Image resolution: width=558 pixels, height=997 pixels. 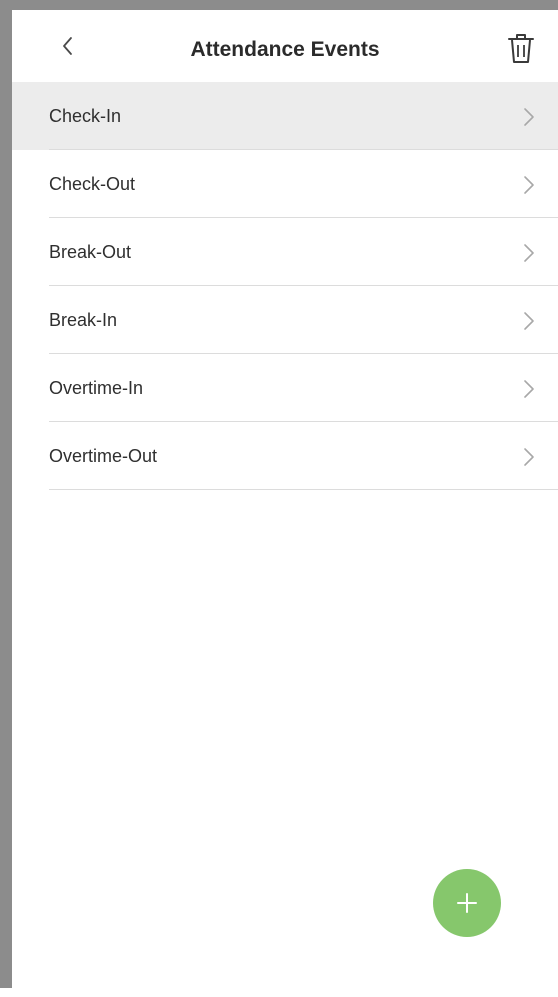 I want to click on list-item-check-out: Check-Out, so click(x=285, y=184).